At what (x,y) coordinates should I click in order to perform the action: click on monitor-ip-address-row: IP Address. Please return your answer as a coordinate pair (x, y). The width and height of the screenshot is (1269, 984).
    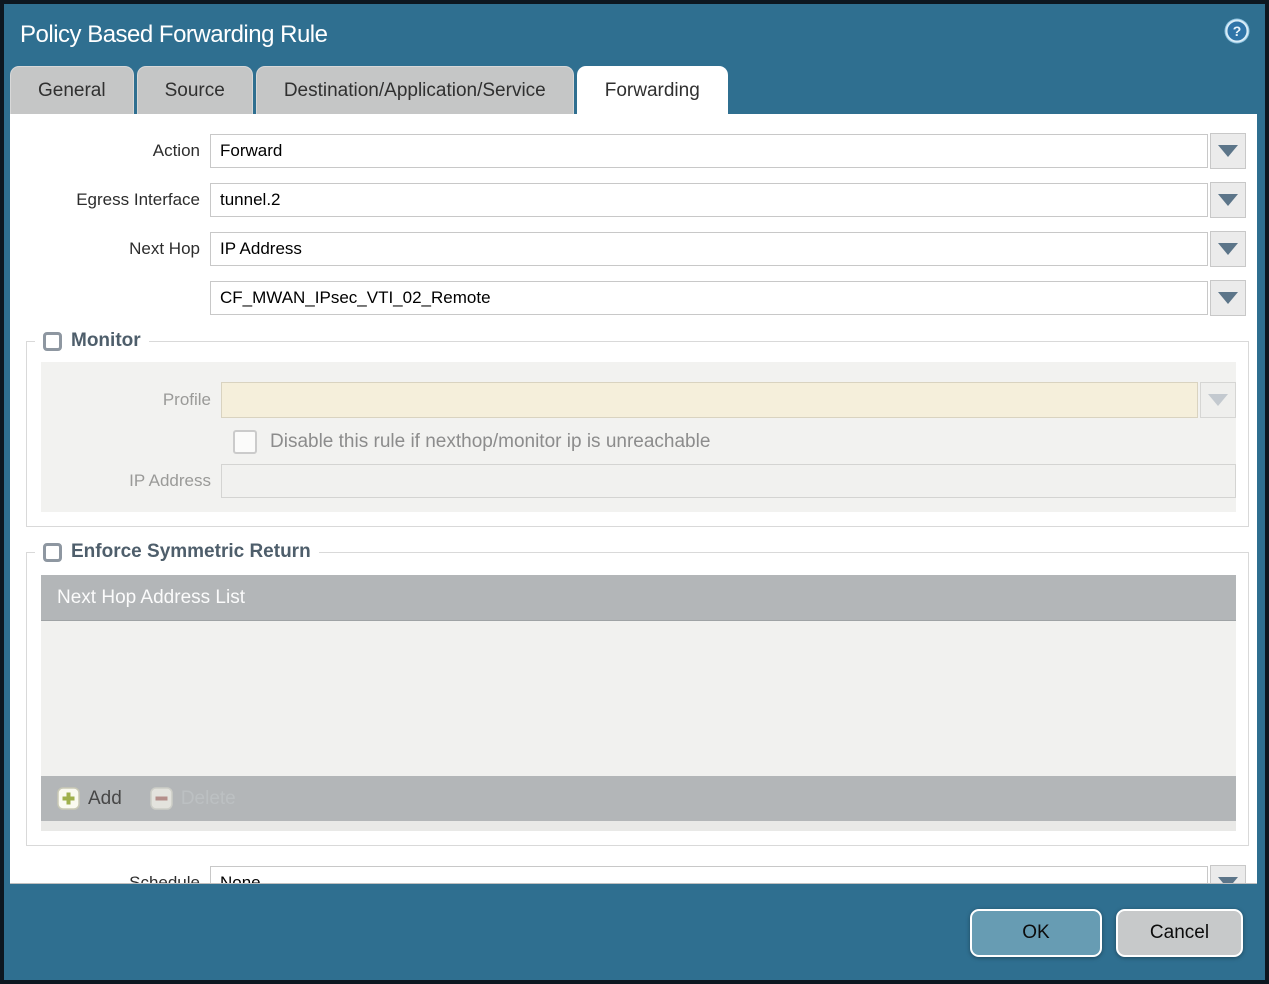
    Looking at the image, I should click on (638, 481).